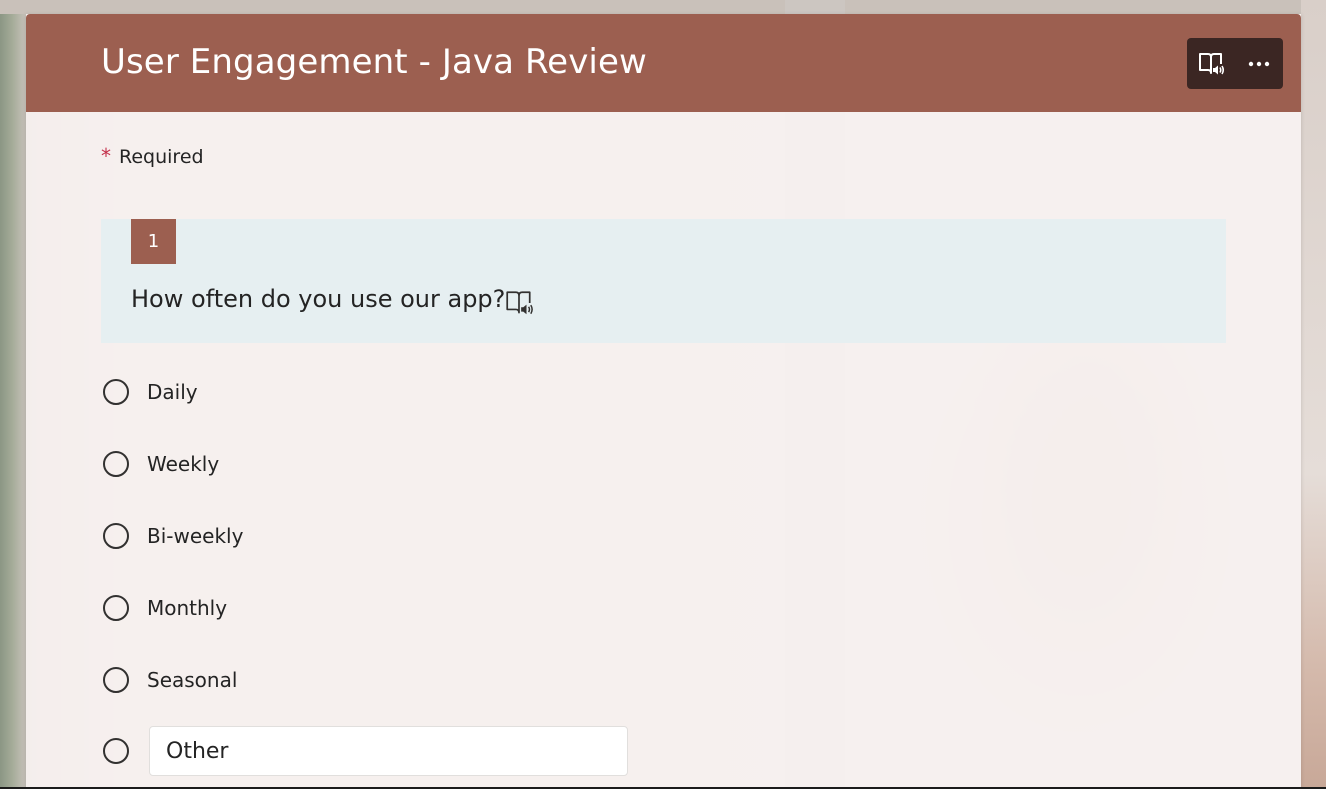  What do you see at coordinates (663, 7) in the screenshot?
I see `background-top-strip` at bounding box center [663, 7].